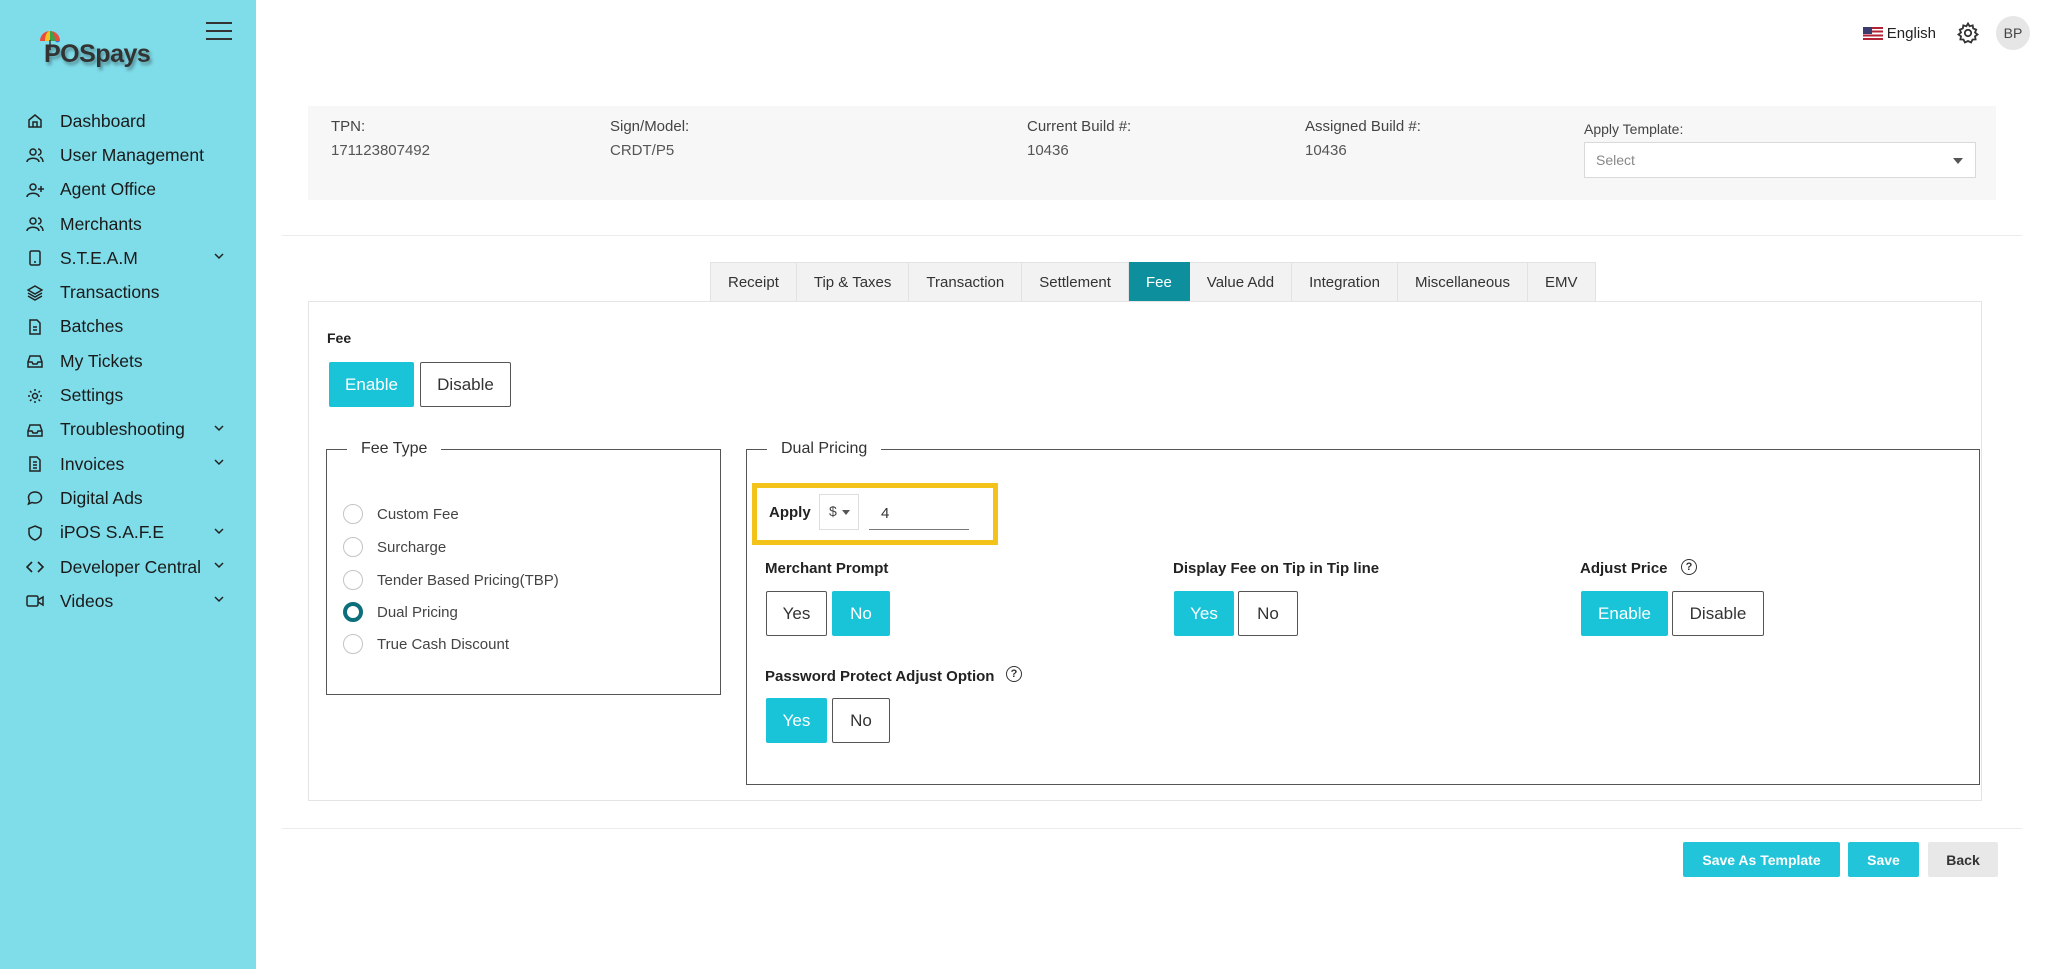 The height and width of the screenshot is (969, 2048). What do you see at coordinates (642, 150) in the screenshot?
I see `model-value: CRDT/P5` at bounding box center [642, 150].